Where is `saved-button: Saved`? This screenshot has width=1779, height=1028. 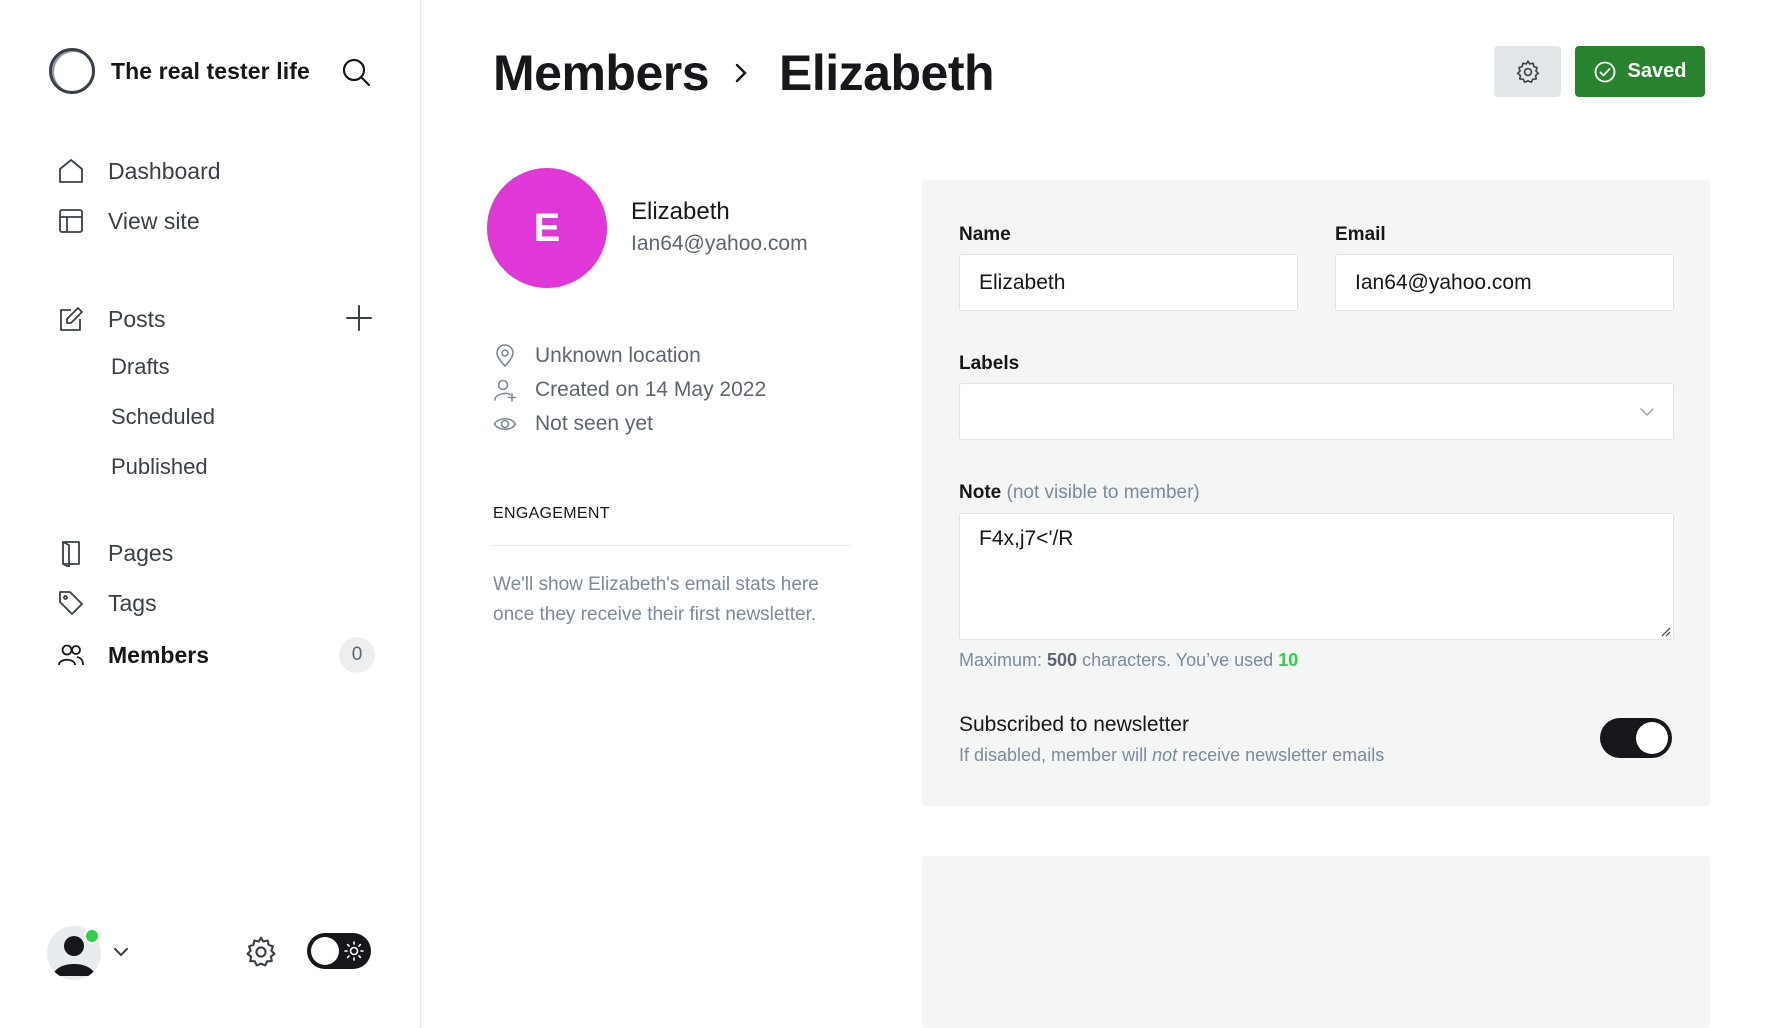 saved-button: Saved is located at coordinates (1640, 71).